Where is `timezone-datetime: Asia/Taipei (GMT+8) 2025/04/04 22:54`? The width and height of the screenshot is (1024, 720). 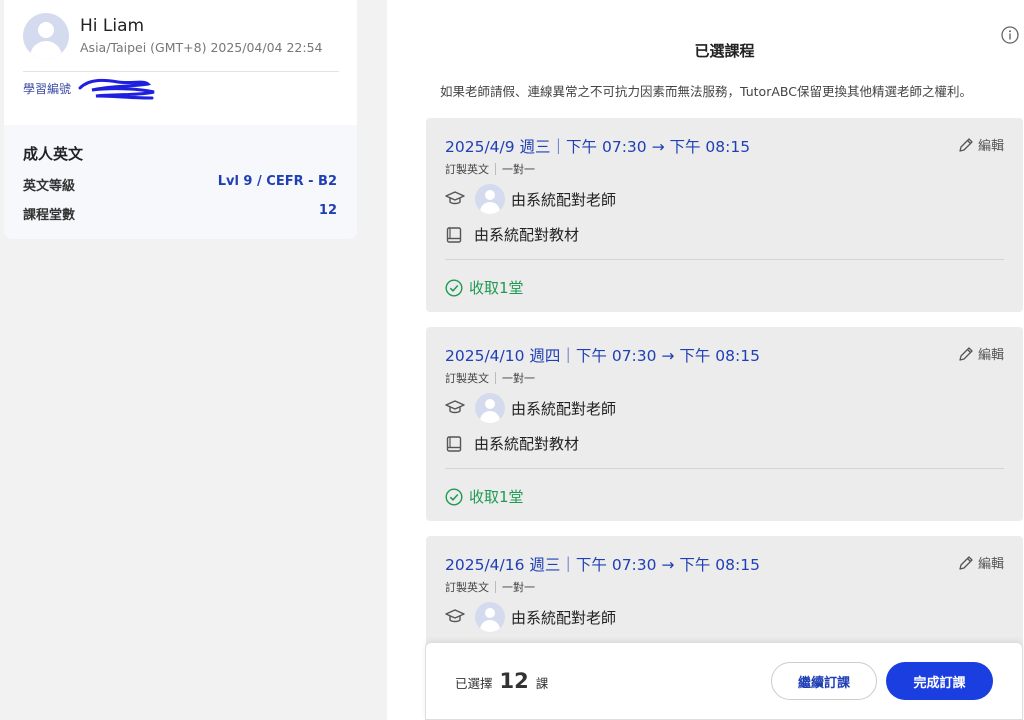 timezone-datetime: Asia/Taipei (GMT+8) 2025/04/04 22:54 is located at coordinates (201, 47).